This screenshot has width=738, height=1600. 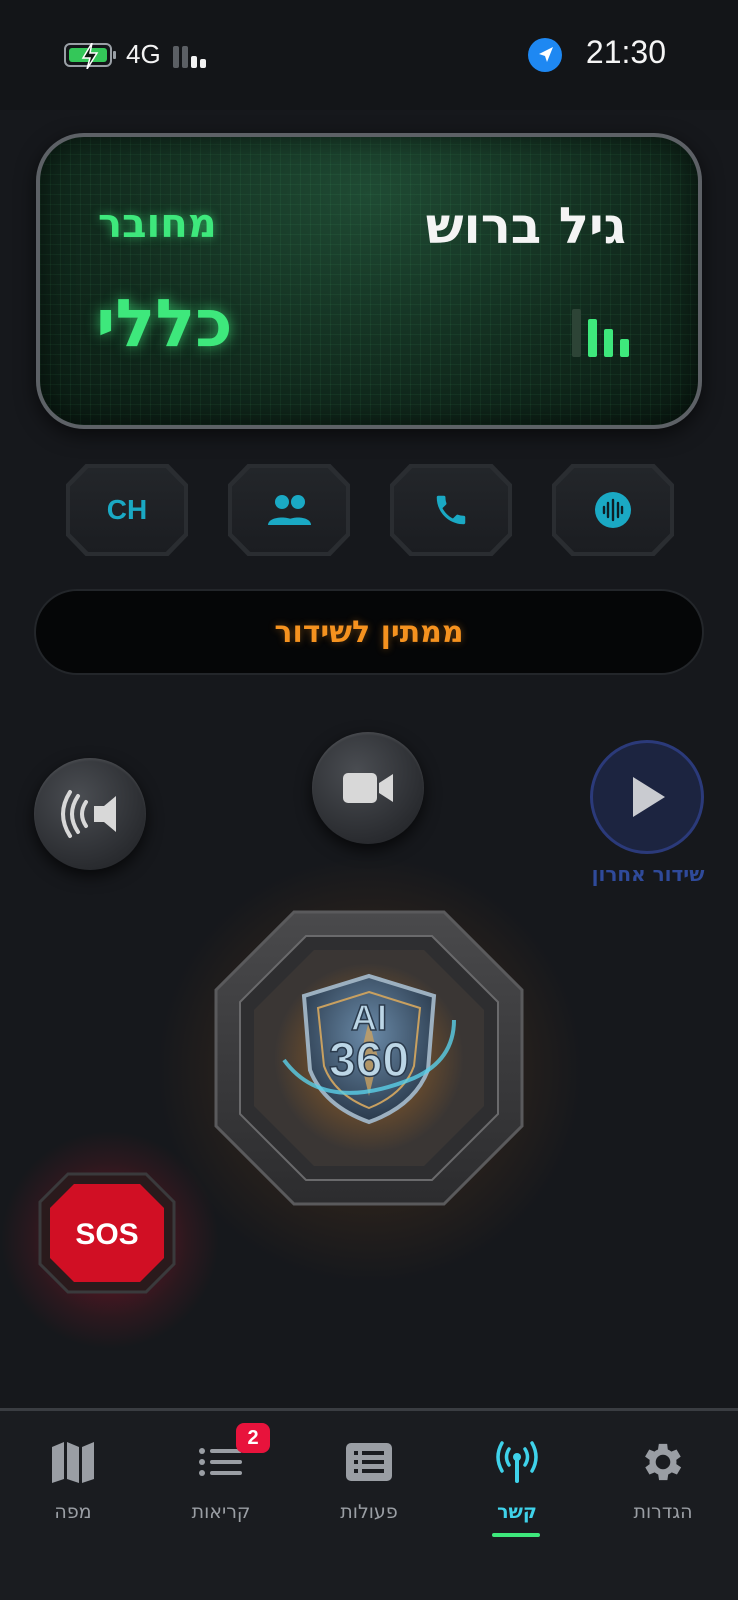 I want to click on group-icon, so click(x=289, y=510).